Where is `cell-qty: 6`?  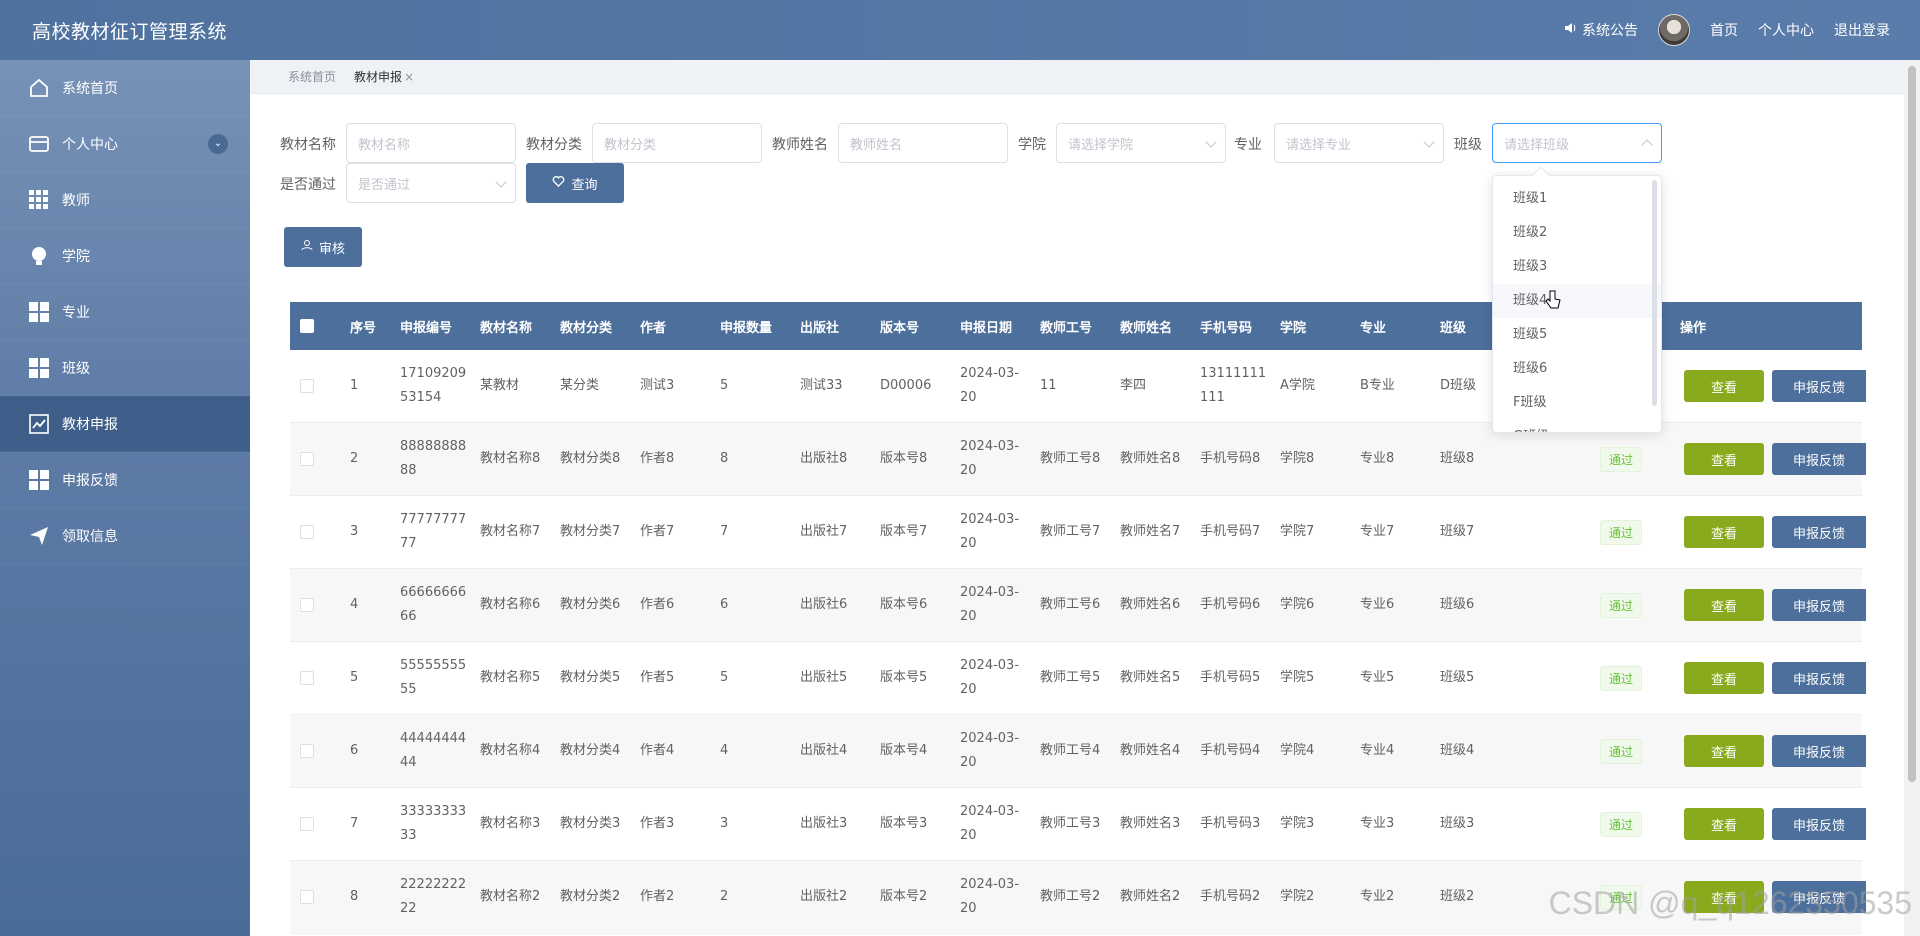 cell-qty: 6 is located at coordinates (755, 605).